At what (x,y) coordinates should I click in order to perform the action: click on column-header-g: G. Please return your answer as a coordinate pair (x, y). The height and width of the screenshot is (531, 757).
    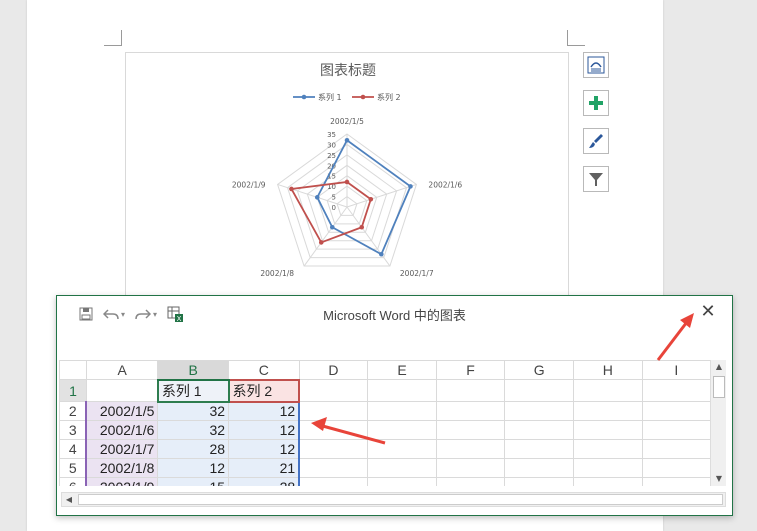
    Looking at the image, I should click on (539, 370).